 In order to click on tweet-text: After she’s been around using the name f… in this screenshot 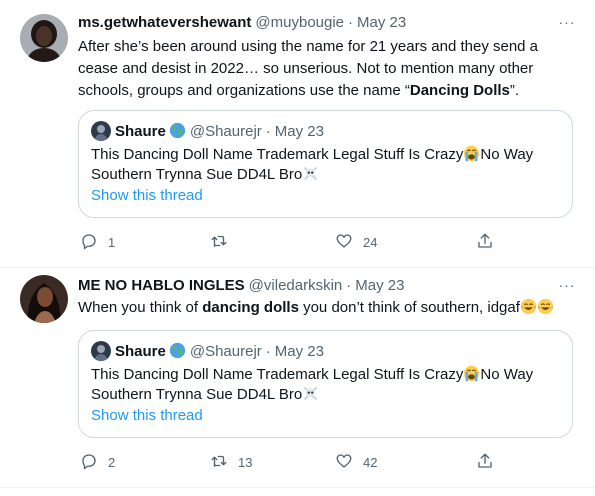, I will do `click(328, 69)`.